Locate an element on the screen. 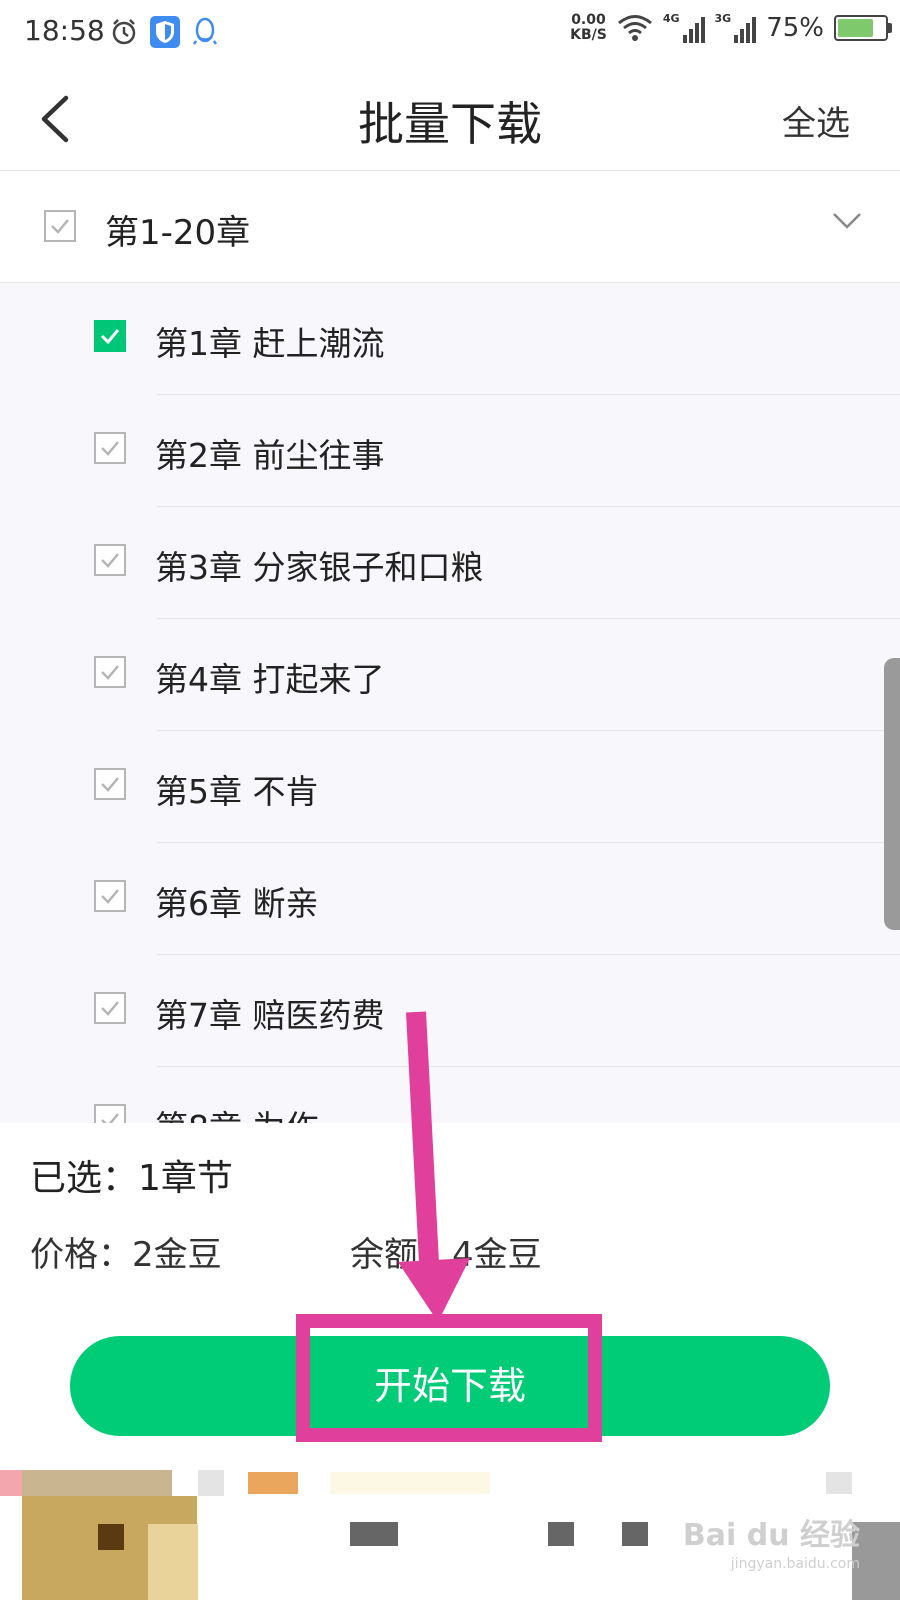 This screenshot has width=900, height=1600. price-text: 价格：2金豆 is located at coordinates (126, 1255).